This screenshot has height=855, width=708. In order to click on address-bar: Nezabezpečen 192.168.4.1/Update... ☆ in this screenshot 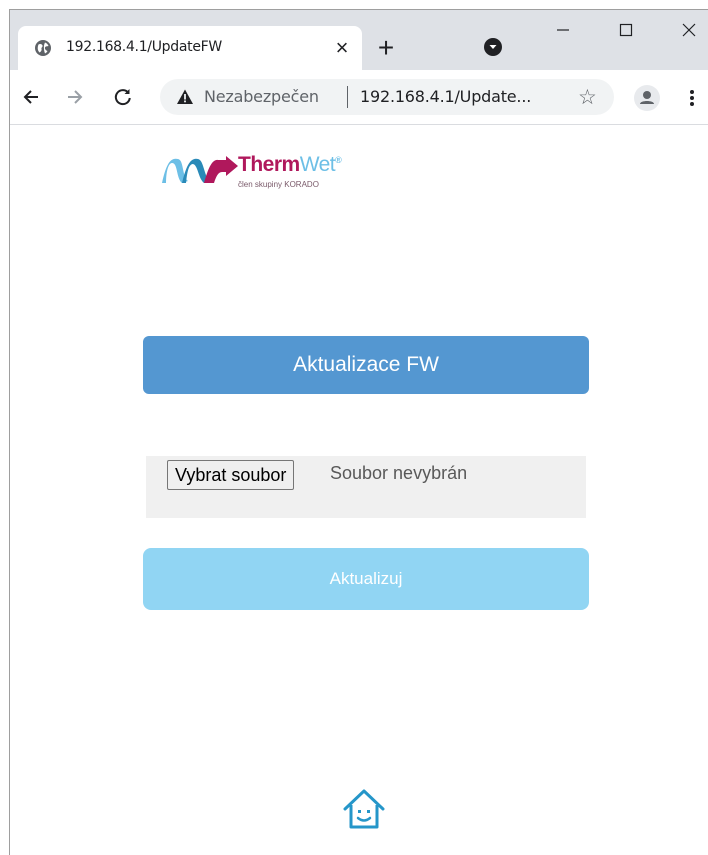, I will do `click(387, 97)`.